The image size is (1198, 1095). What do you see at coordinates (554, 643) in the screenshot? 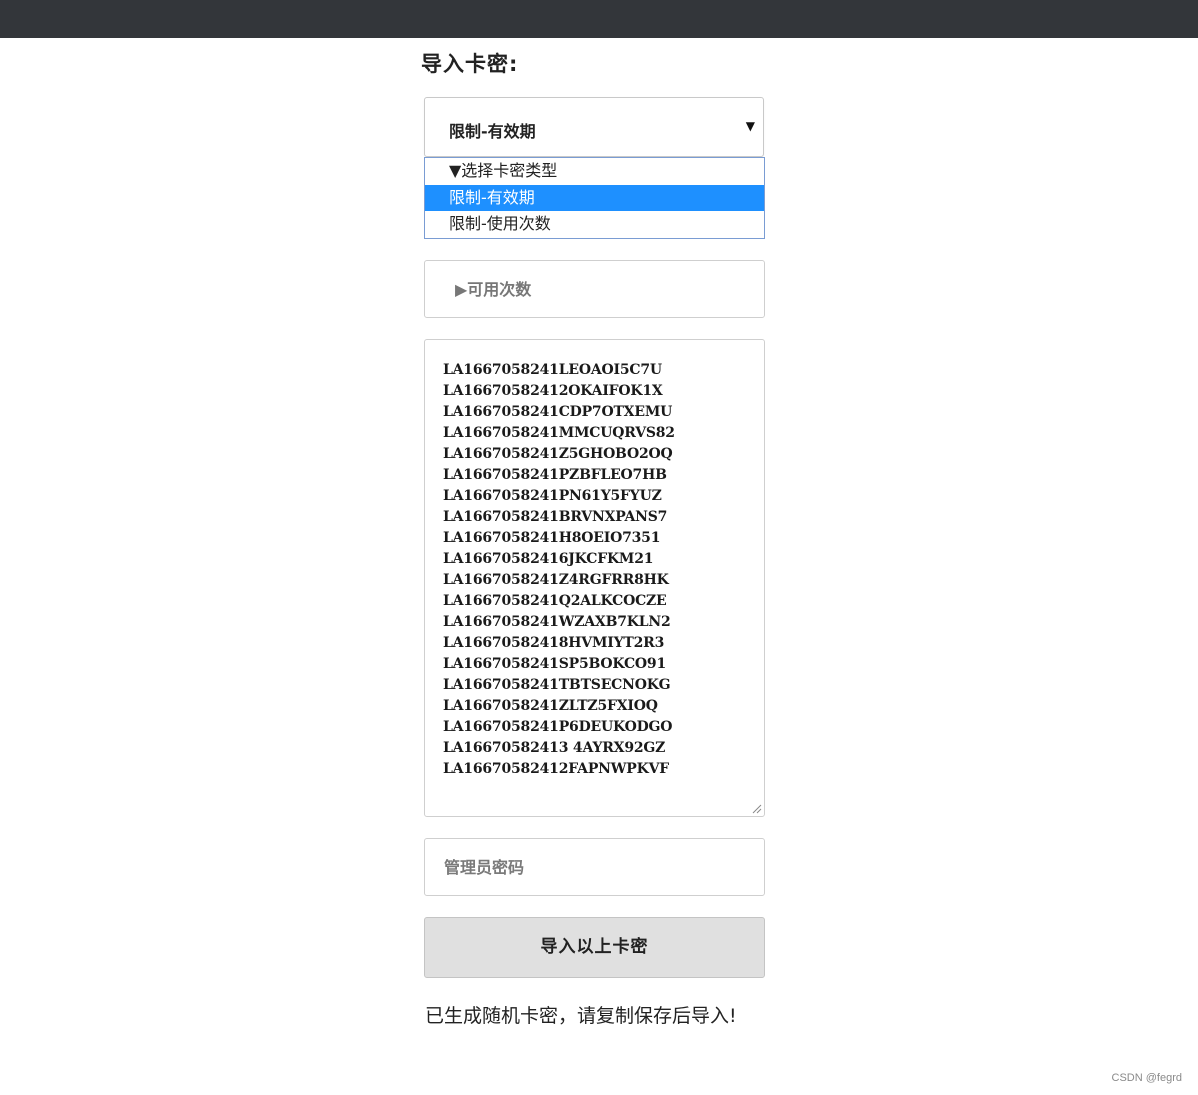
I see `code-line: LA16670582418HVMIYT2R3` at bounding box center [554, 643].